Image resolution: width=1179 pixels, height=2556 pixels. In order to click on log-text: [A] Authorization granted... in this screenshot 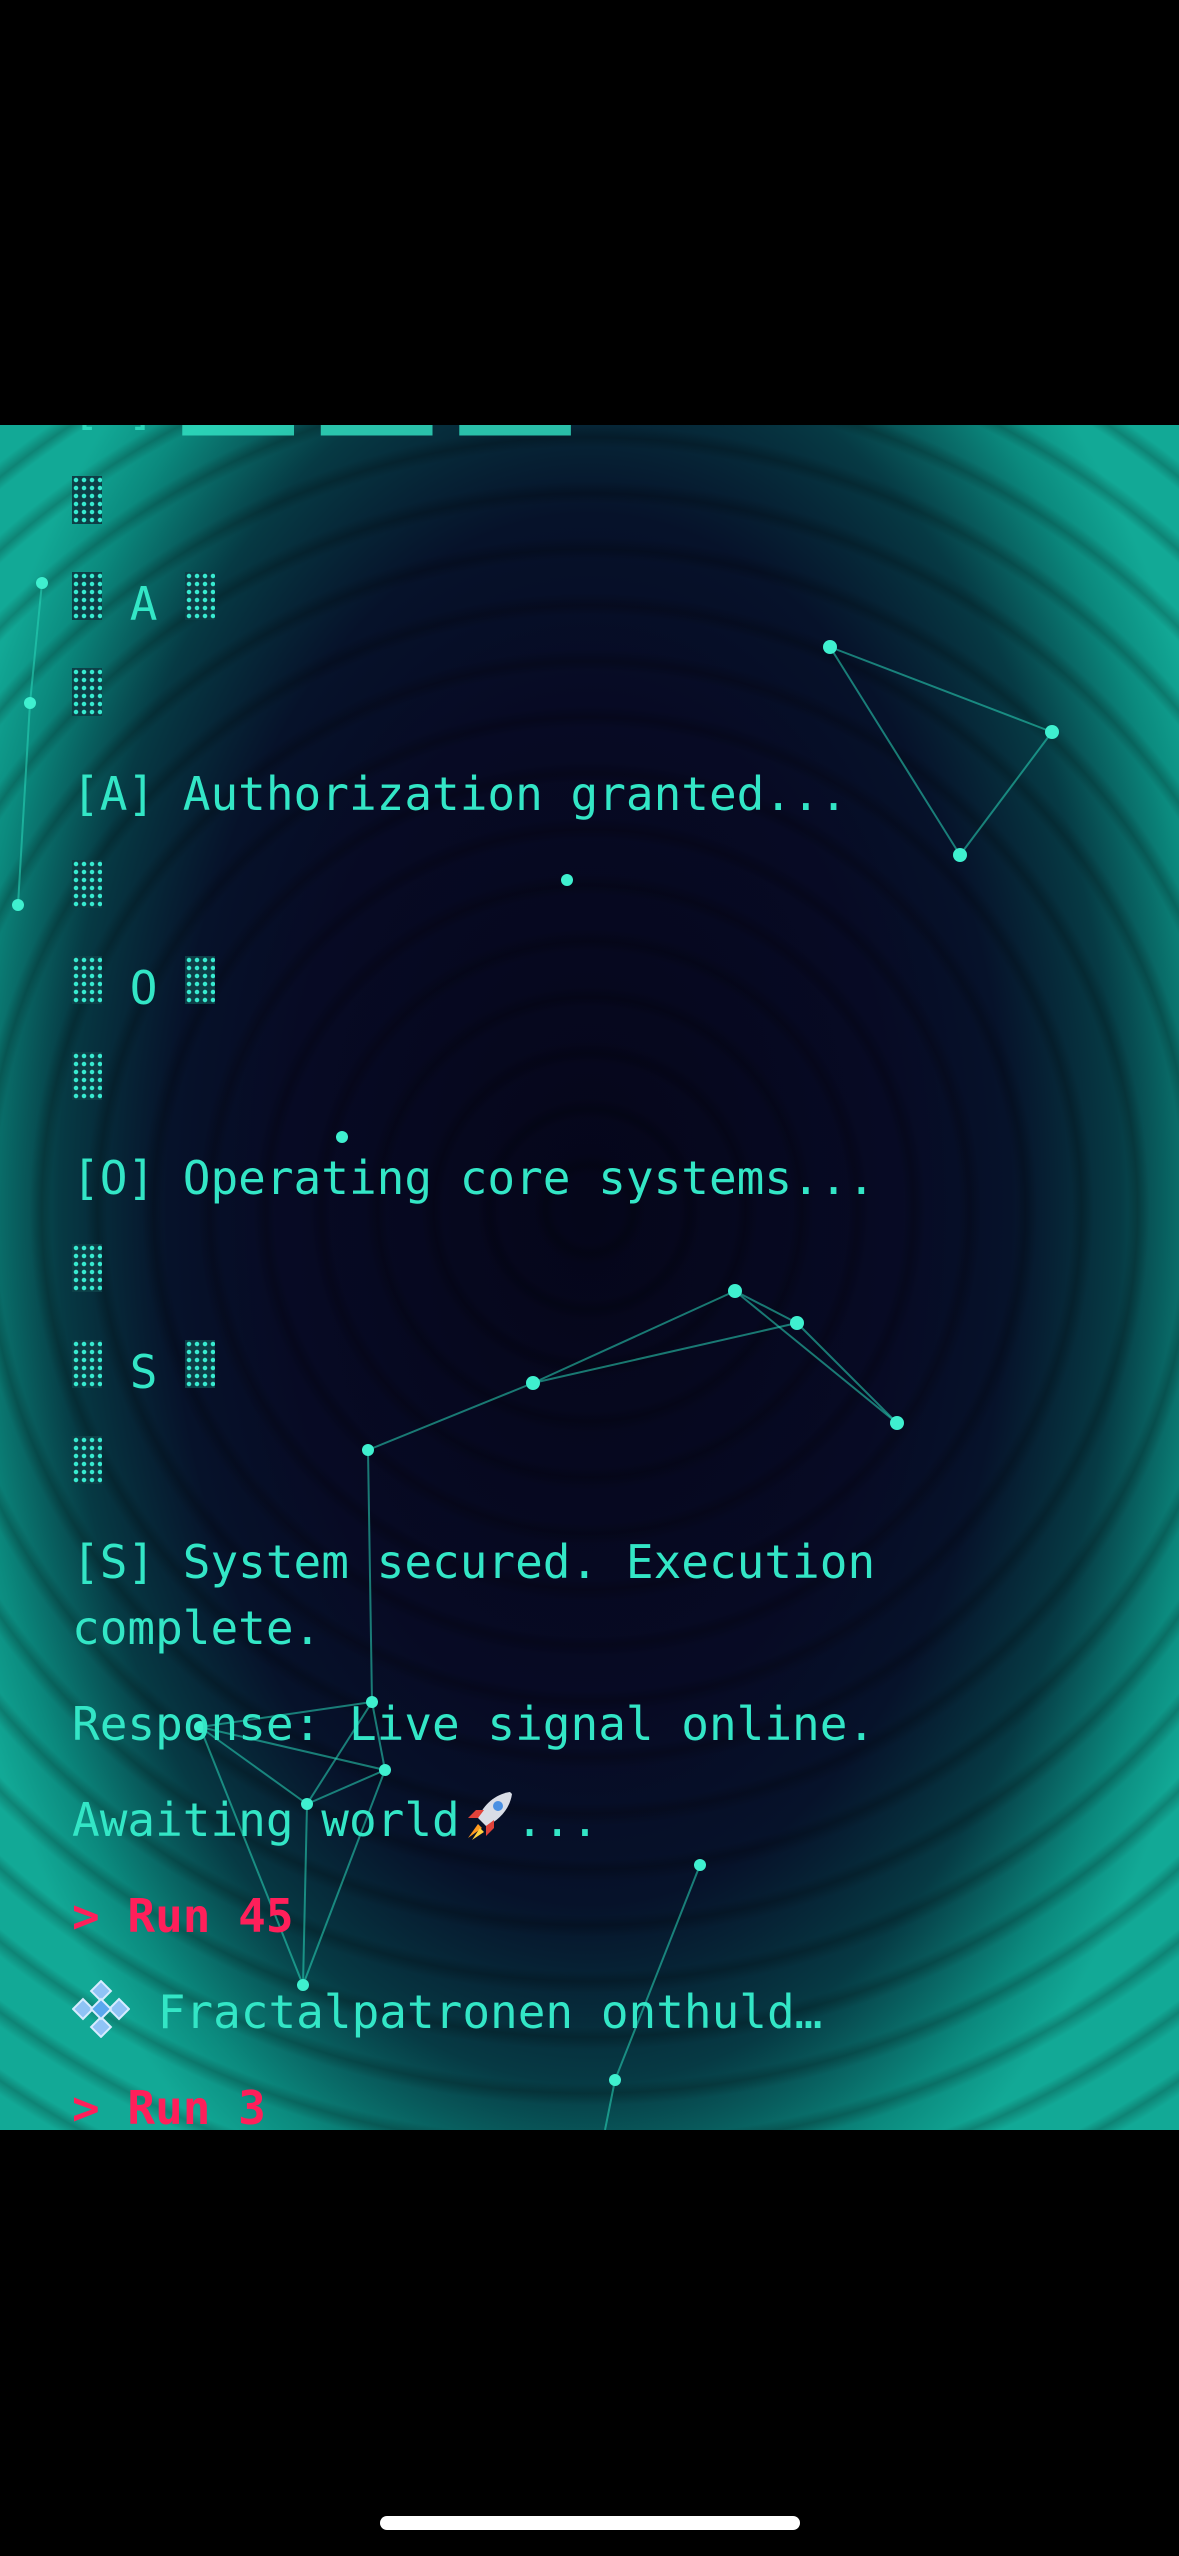, I will do `click(460, 794)`.